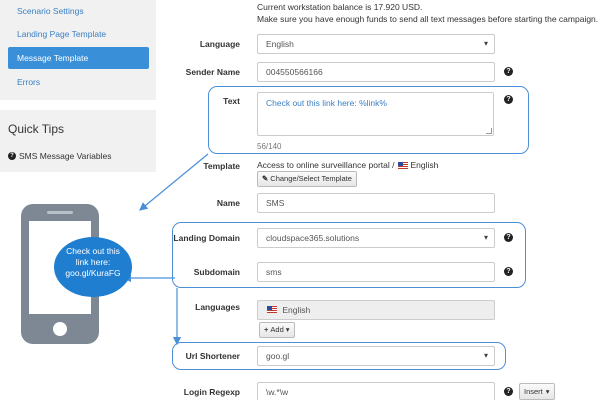  Describe the element at coordinates (93, 273) in the screenshot. I see `bubble-line-3: goo.gl/KuraFG` at that location.